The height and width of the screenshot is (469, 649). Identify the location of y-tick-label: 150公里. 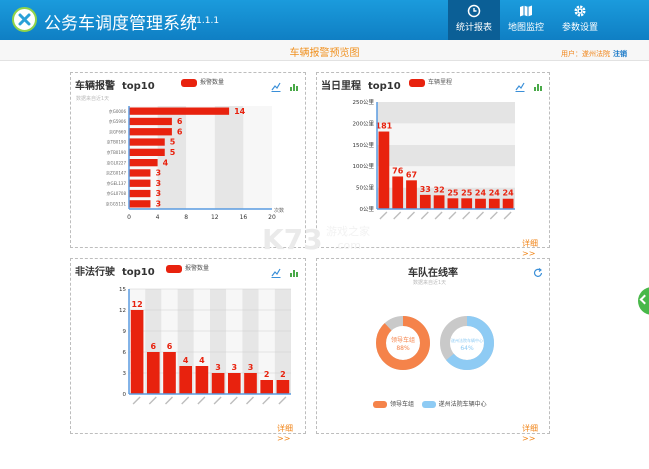
(364, 145).